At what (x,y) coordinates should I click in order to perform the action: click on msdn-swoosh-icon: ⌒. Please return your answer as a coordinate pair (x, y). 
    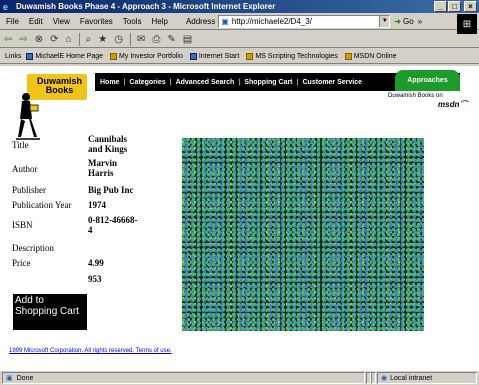
    Looking at the image, I should click on (463, 104).